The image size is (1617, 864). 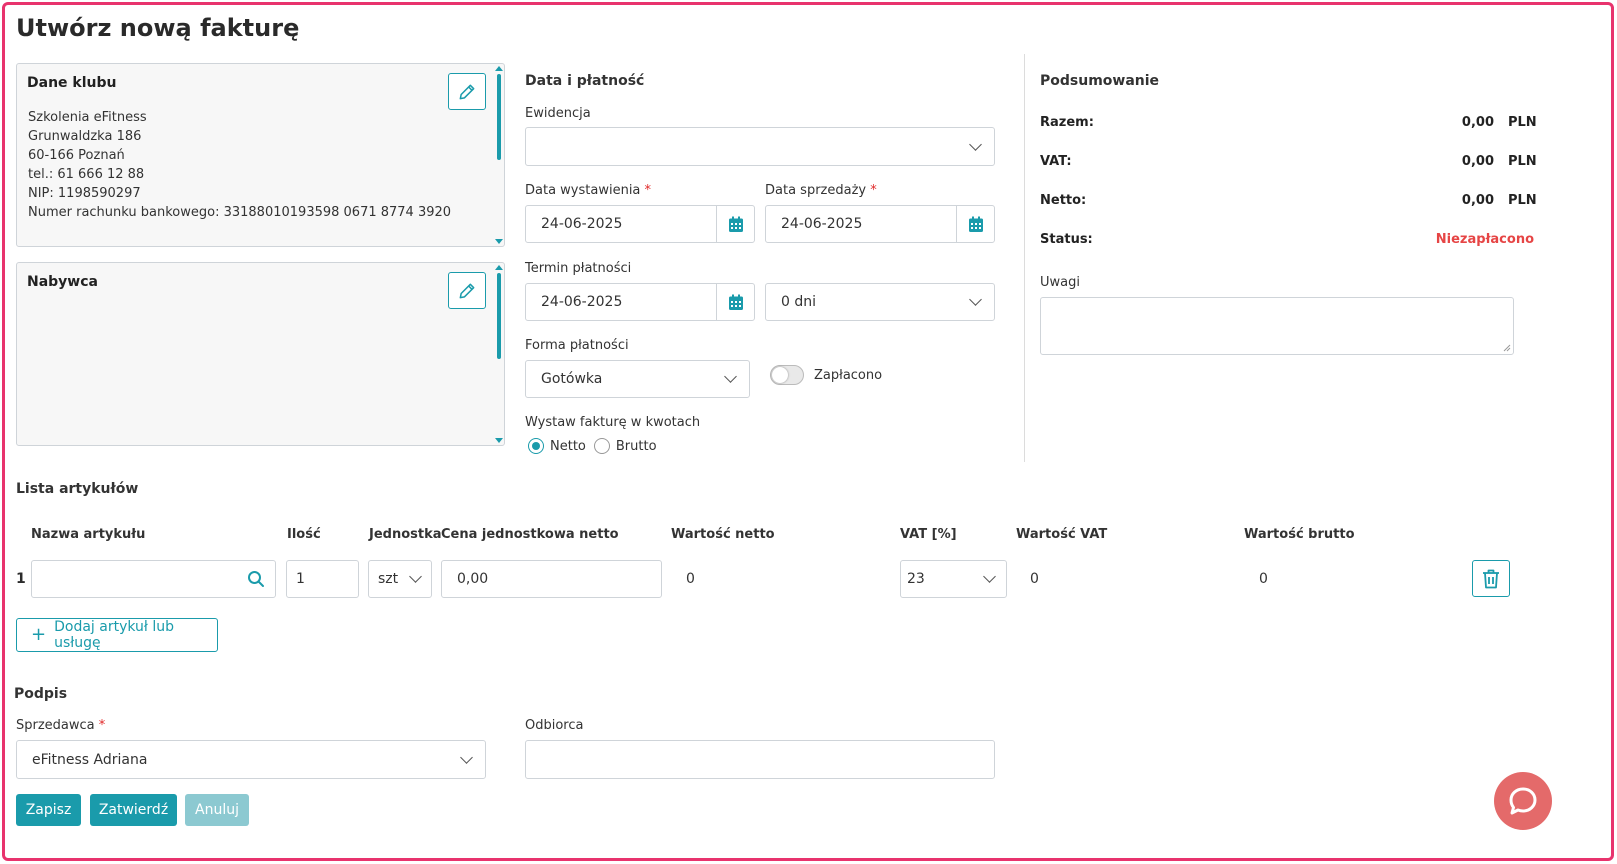 I want to click on due-days-select: 0 dni, so click(x=880, y=302).